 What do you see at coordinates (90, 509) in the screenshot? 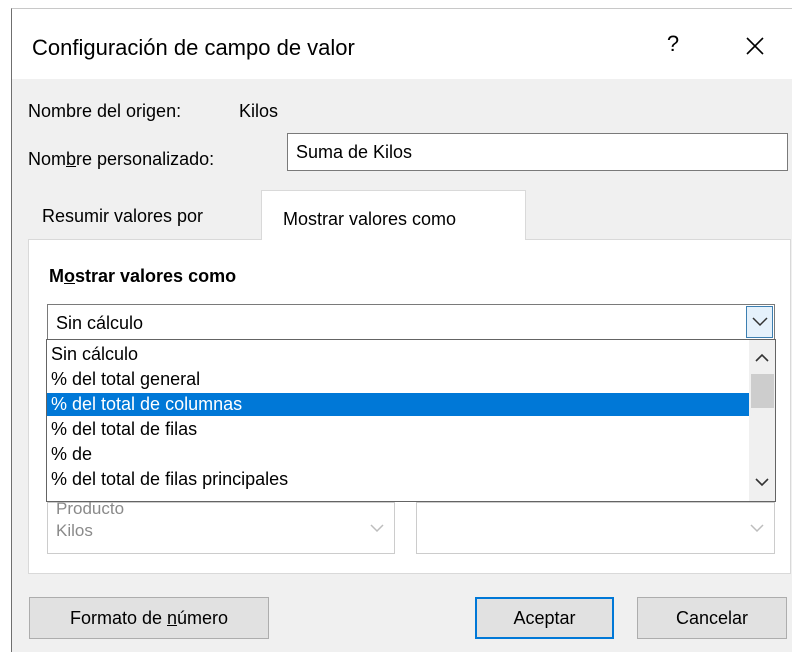
I see `base-field-item: Producto` at bounding box center [90, 509].